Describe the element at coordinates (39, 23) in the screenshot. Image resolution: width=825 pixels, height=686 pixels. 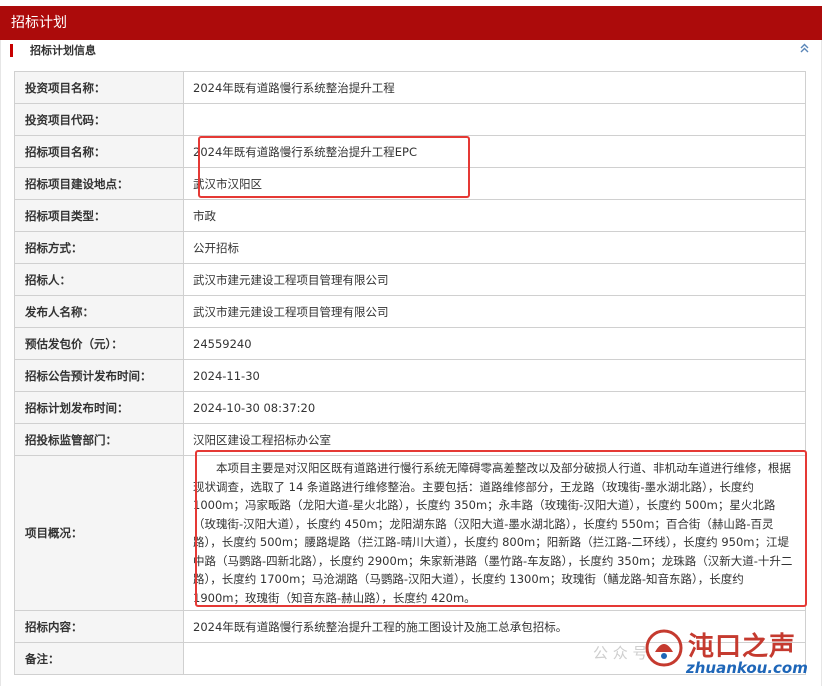
I see `page-title: 招标计划` at that location.